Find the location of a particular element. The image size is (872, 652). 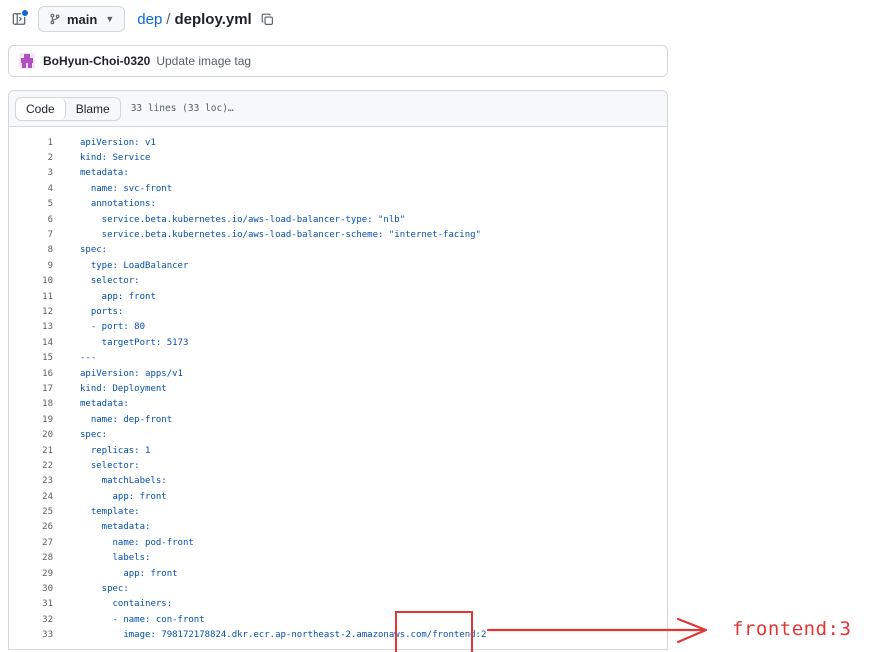

line-number: 1 is located at coordinates (31, 143).